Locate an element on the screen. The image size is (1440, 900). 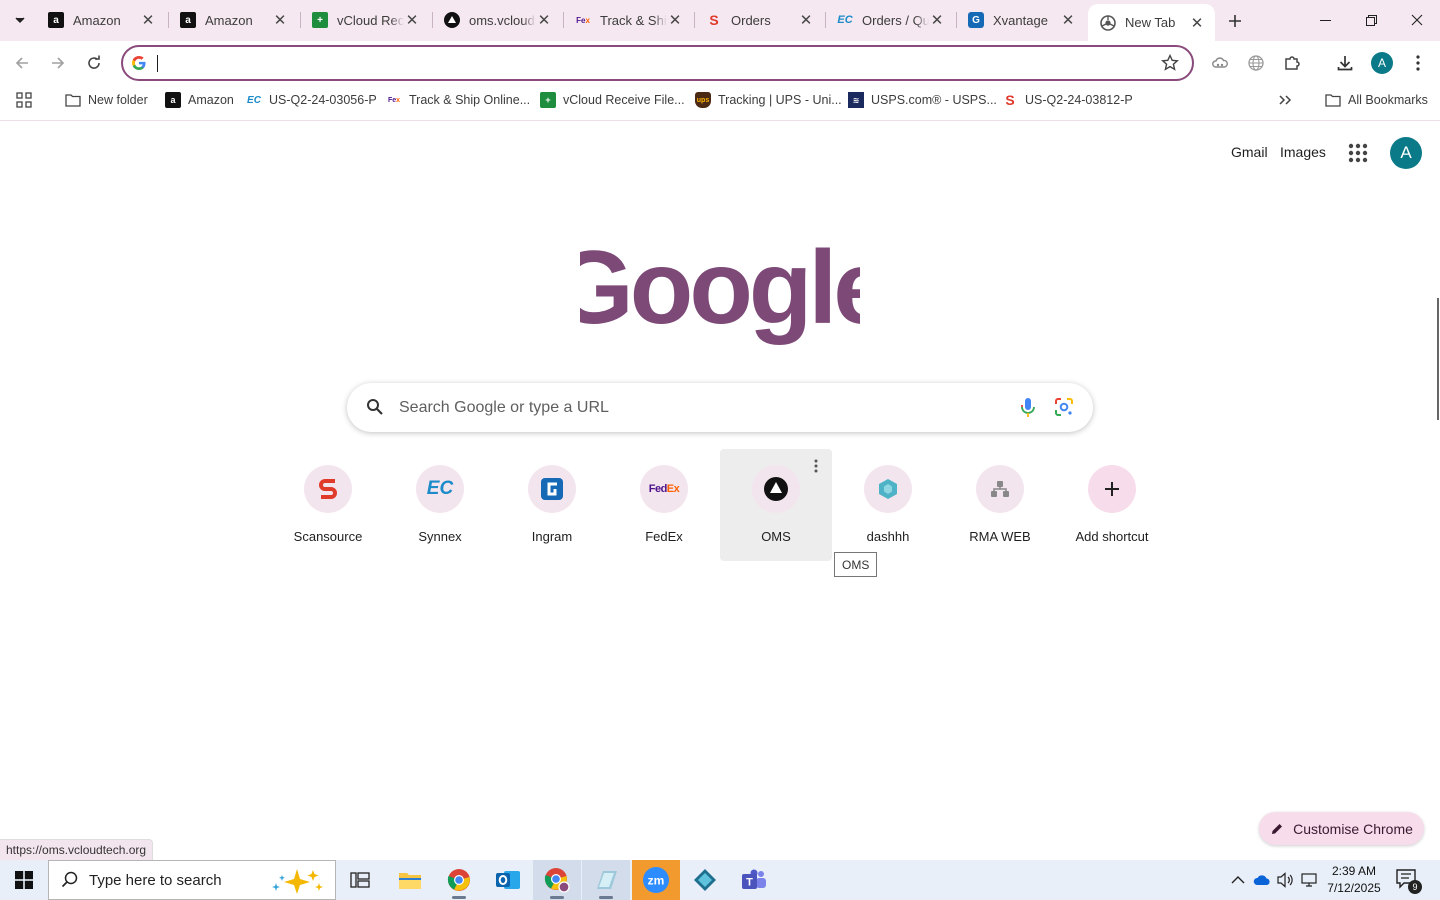
bookmark-us-q2-24-03812: S US-Q2-24-03812-P is located at coordinates (1067, 100).